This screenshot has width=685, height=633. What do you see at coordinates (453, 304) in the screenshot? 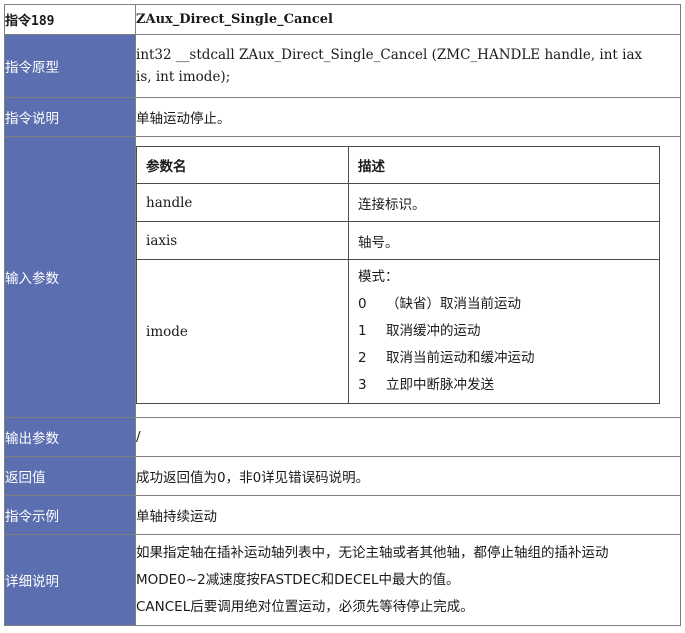
I see `mode-text: （缺省）取消当前运动` at bounding box center [453, 304].